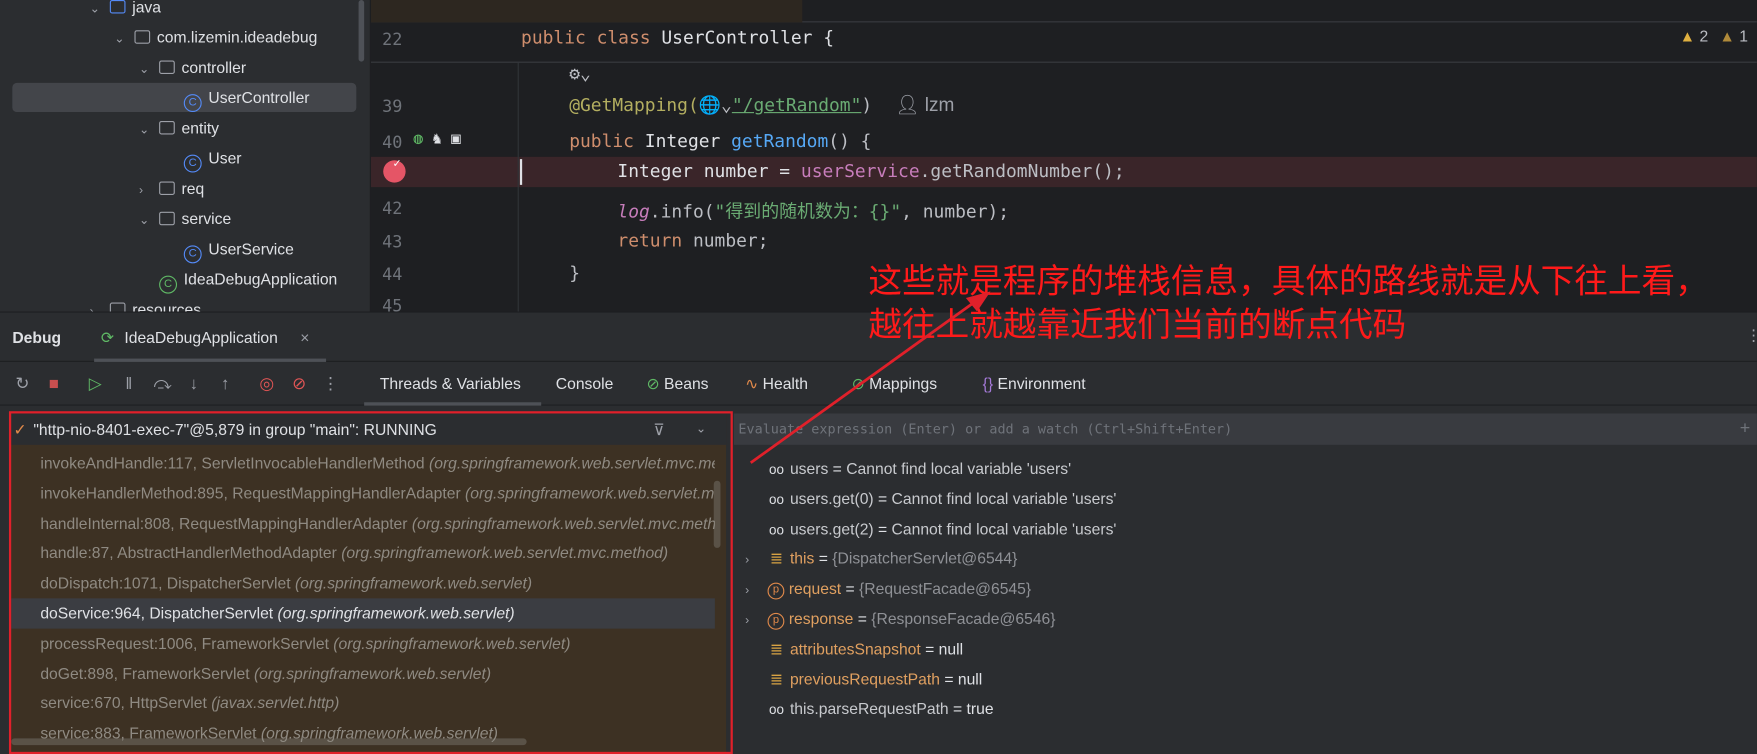 This screenshot has width=1757, height=754. I want to click on annotation-arrow, so click(870, 377).